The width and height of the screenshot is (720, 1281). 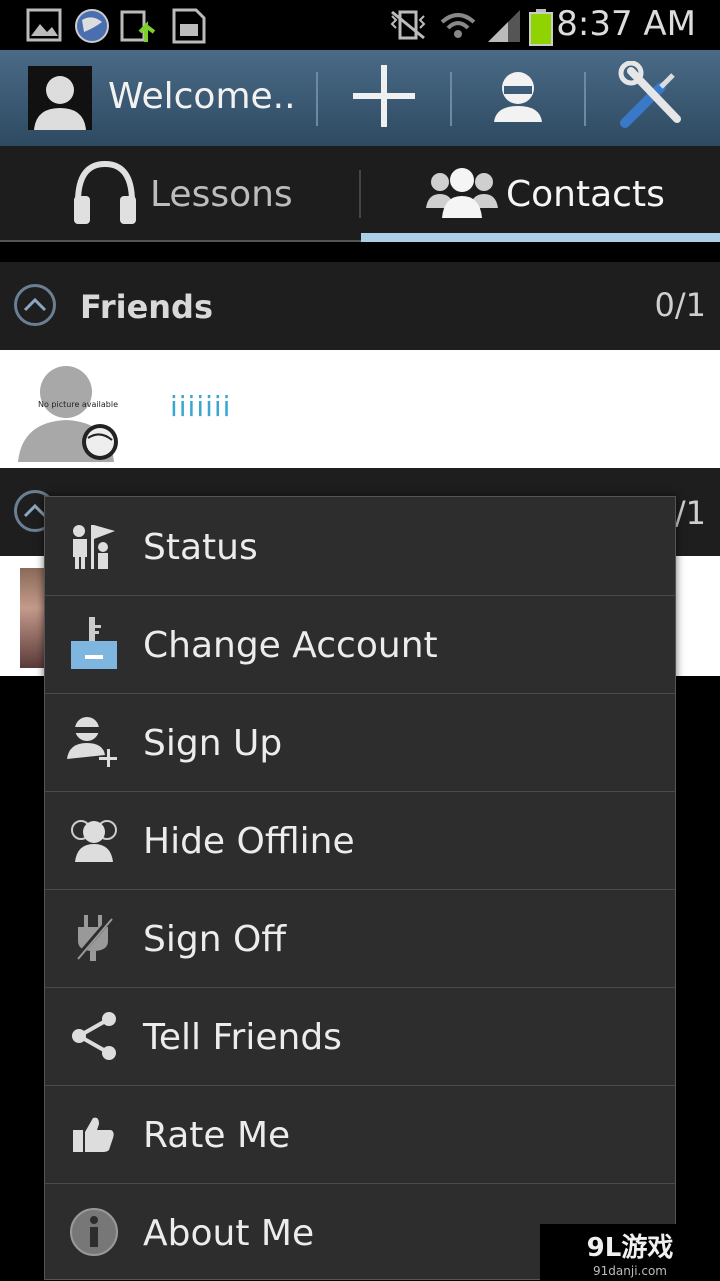 I want to click on add-icon, so click(x=384, y=98).